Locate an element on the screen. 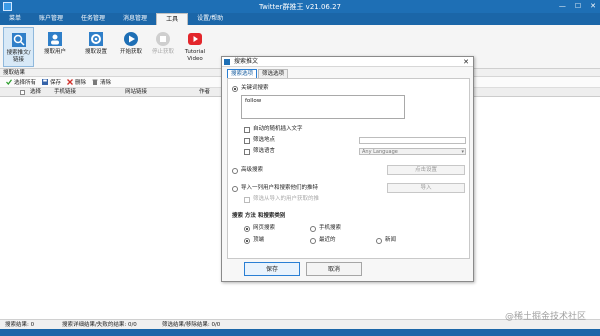 The width and height of the screenshot is (600, 336). trash-icon is located at coordinates (95, 82).